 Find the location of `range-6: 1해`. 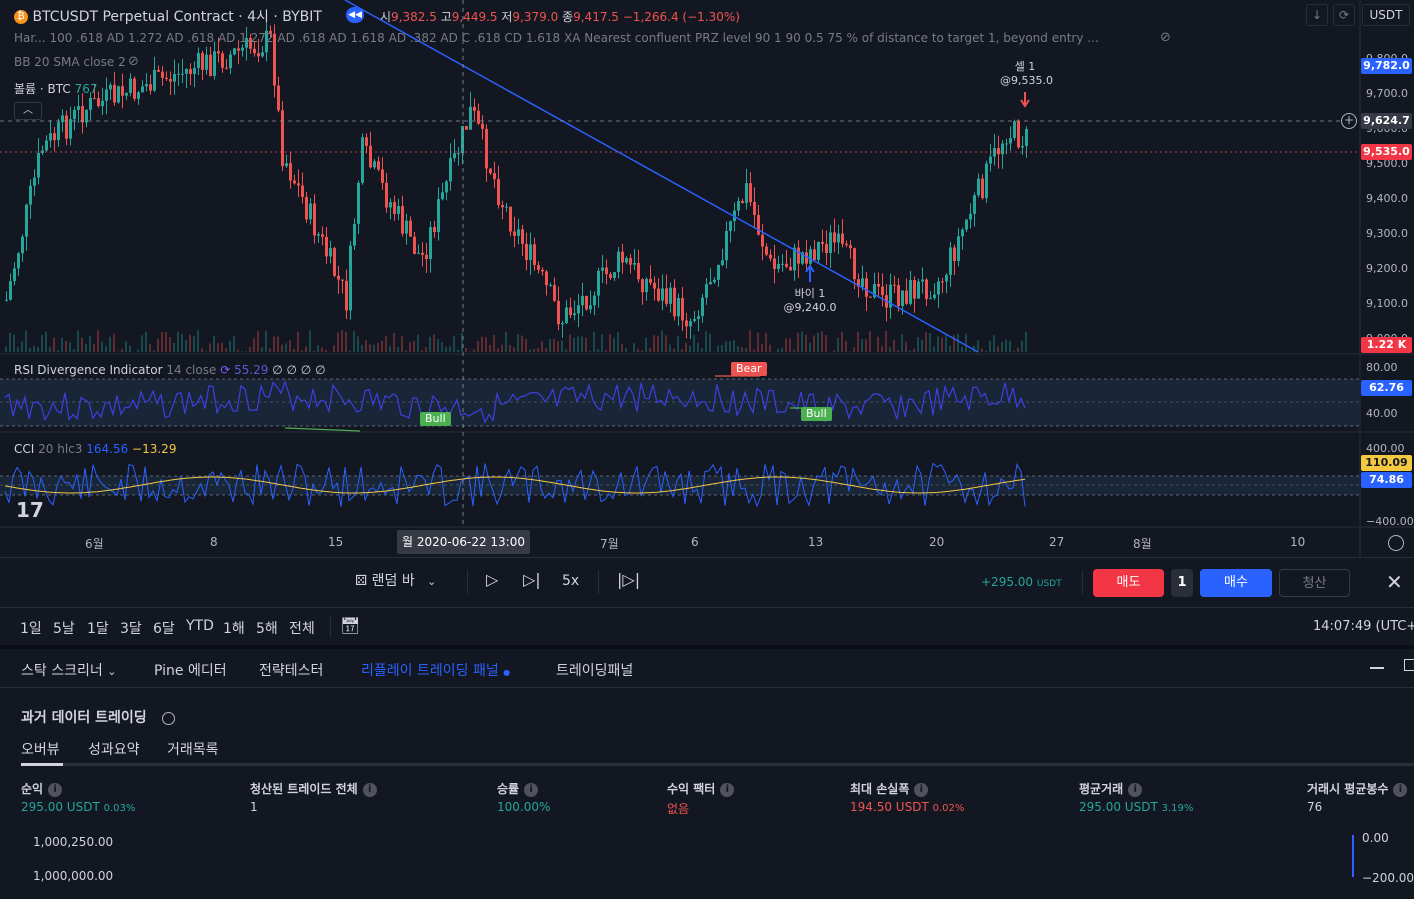

range-6: 1해 is located at coordinates (239, 628).